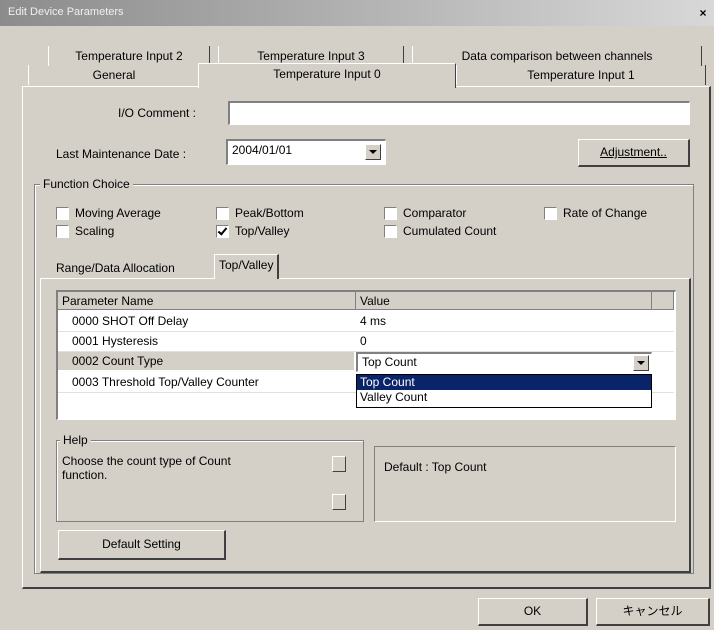 The height and width of the screenshot is (630, 714). Describe the element at coordinates (121, 154) in the screenshot. I see `maintenance-date-label: Last Maintenance Date :` at that location.